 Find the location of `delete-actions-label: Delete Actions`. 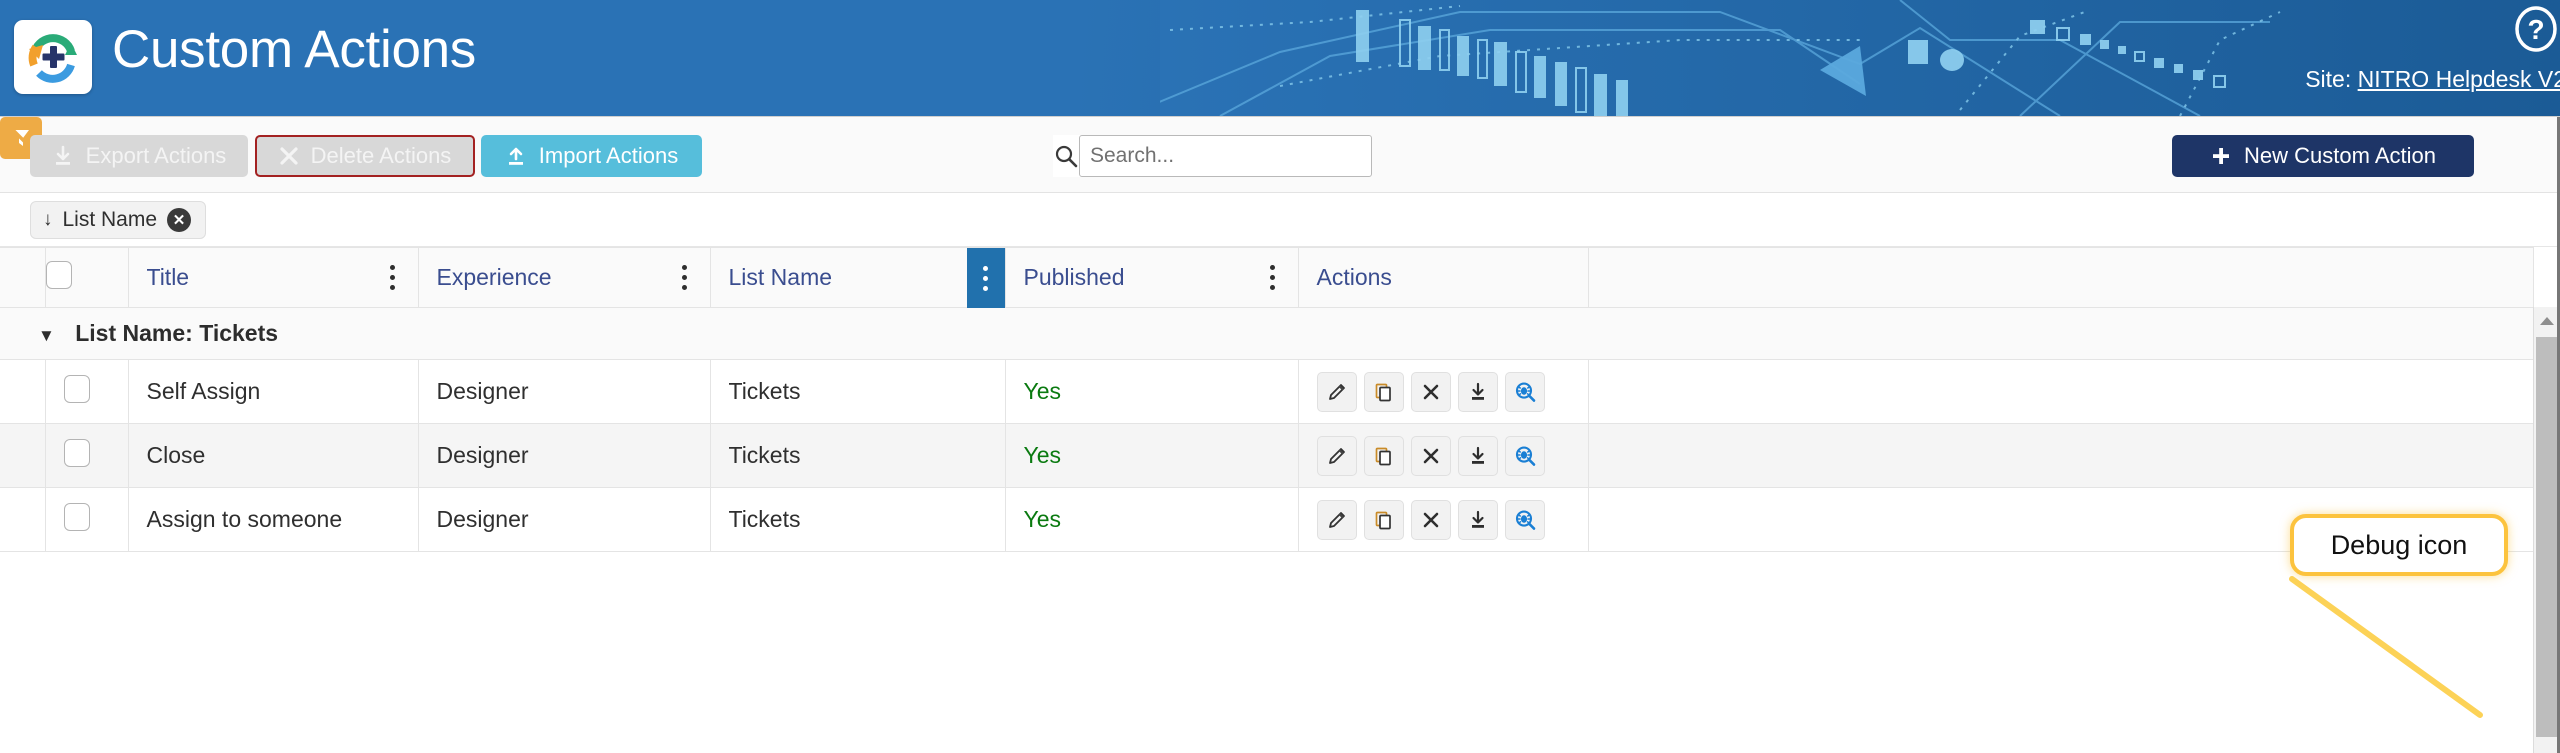

delete-actions-label: Delete Actions is located at coordinates (381, 155).